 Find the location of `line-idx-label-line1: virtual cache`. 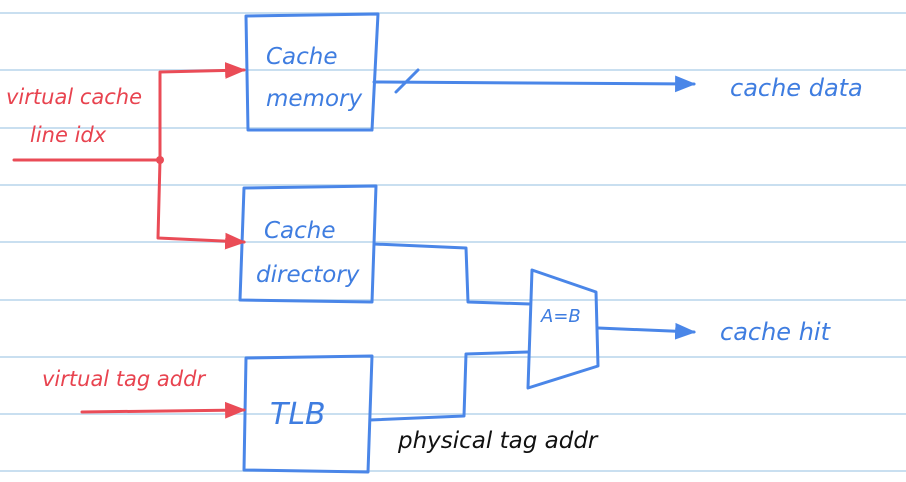

line-idx-label-line1: virtual cache is located at coordinates (74, 97).